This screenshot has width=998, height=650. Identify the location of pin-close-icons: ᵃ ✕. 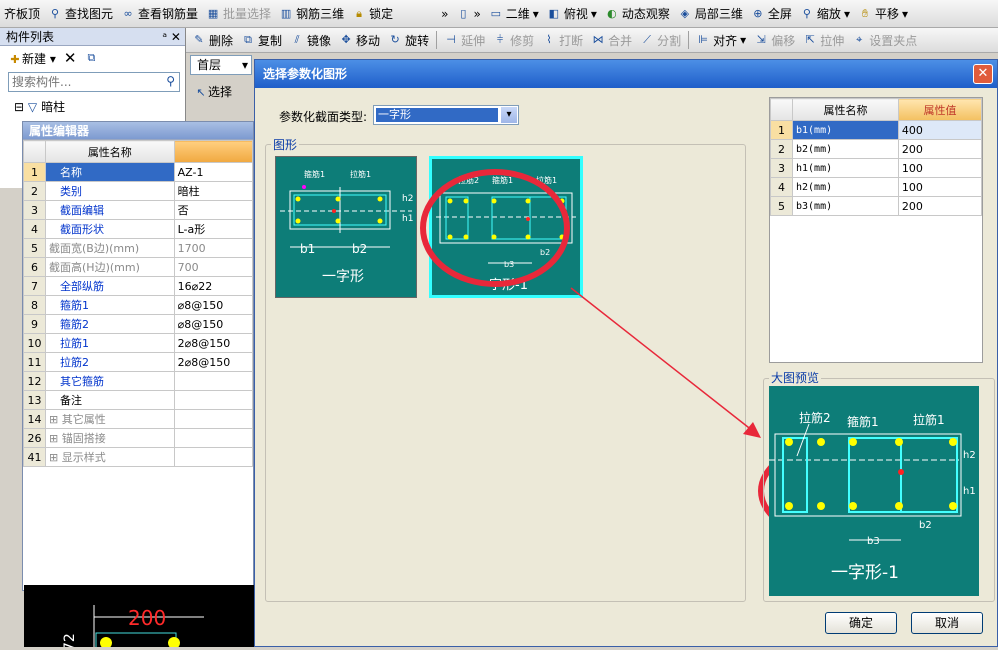
(171, 37).